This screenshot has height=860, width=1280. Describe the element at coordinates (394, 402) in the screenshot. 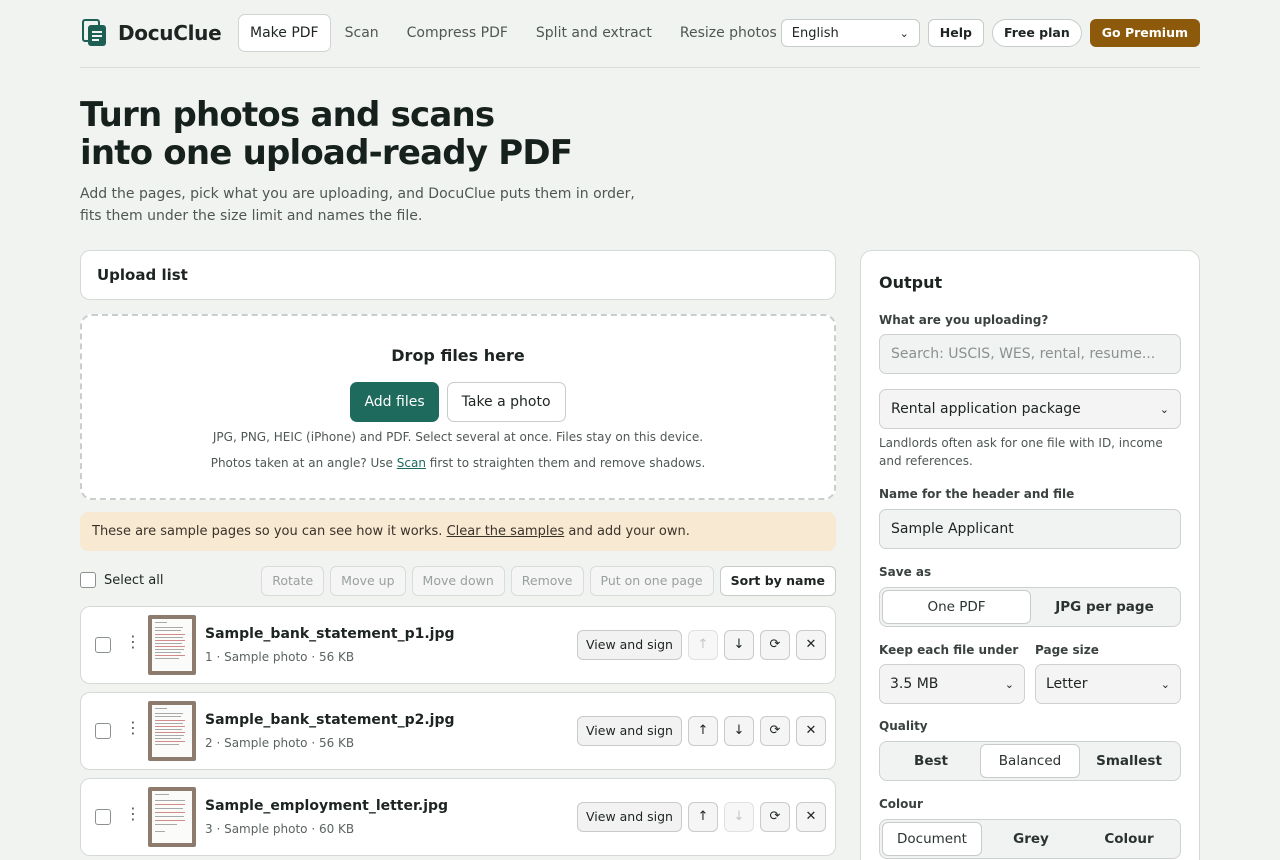

I see `add-files-button: Add files` at that location.